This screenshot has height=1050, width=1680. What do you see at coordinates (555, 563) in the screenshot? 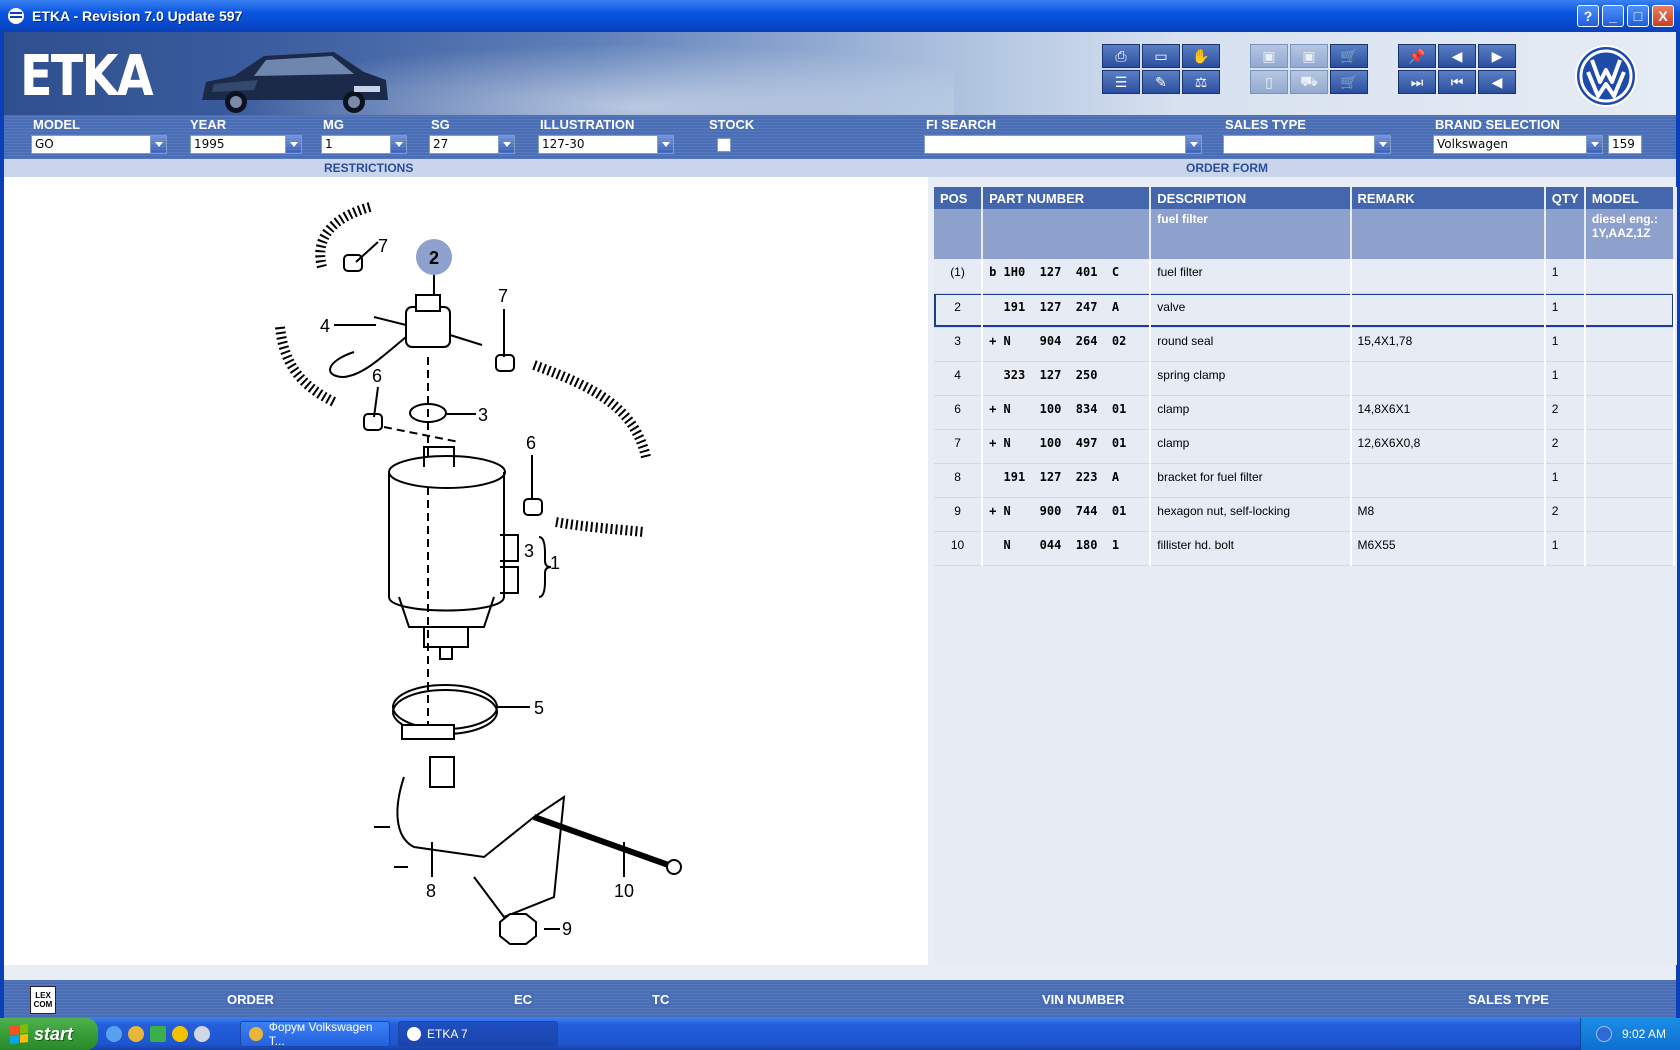
I see `label-1: 1` at bounding box center [555, 563].